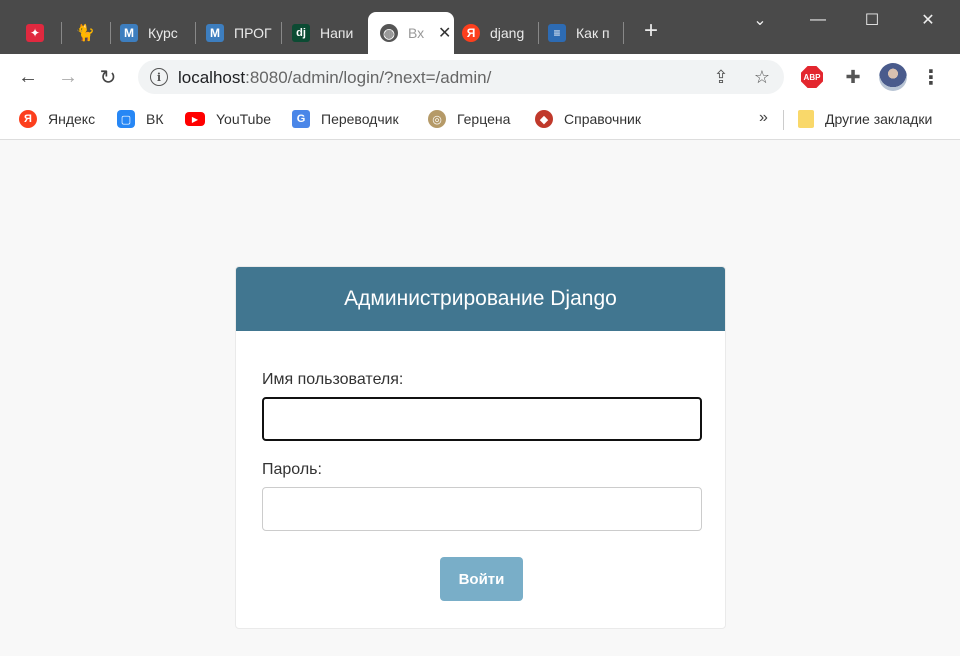  Describe the element at coordinates (212, 77) in the screenshot. I see `url-host: localhost` at that location.